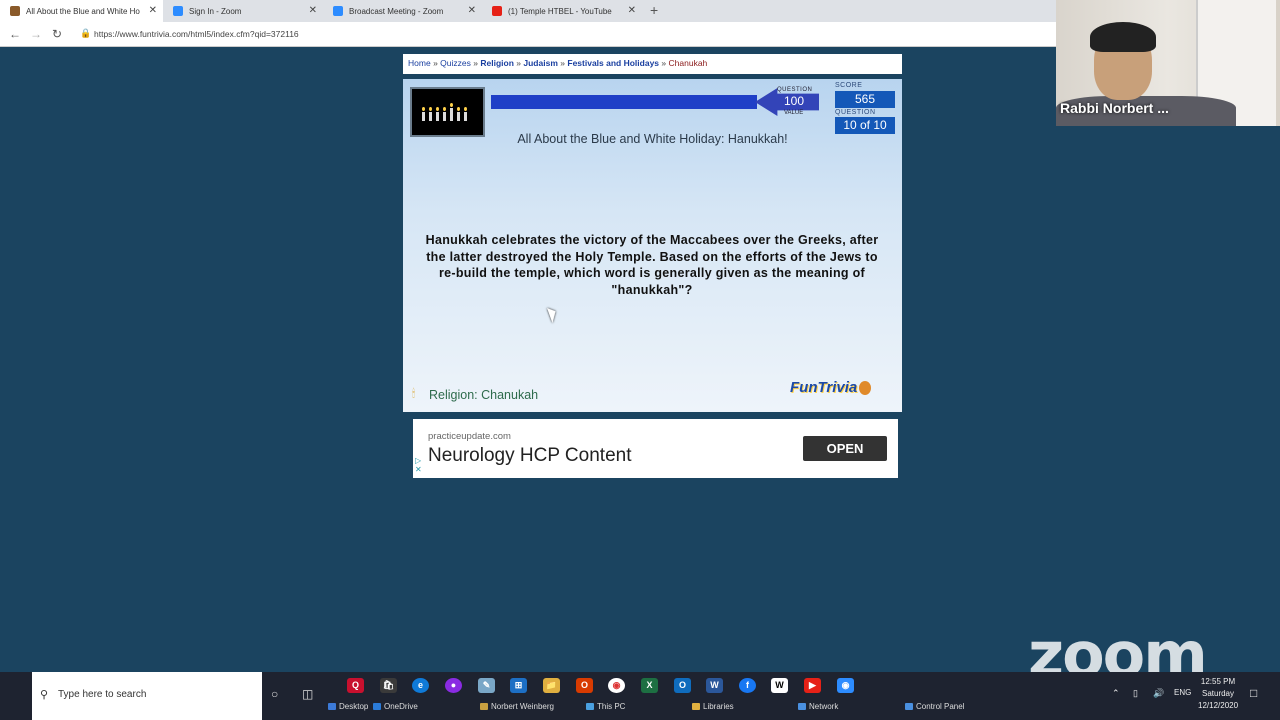 The image size is (1280, 720). I want to click on clock-date: 12/12/2020, so click(1218, 705).